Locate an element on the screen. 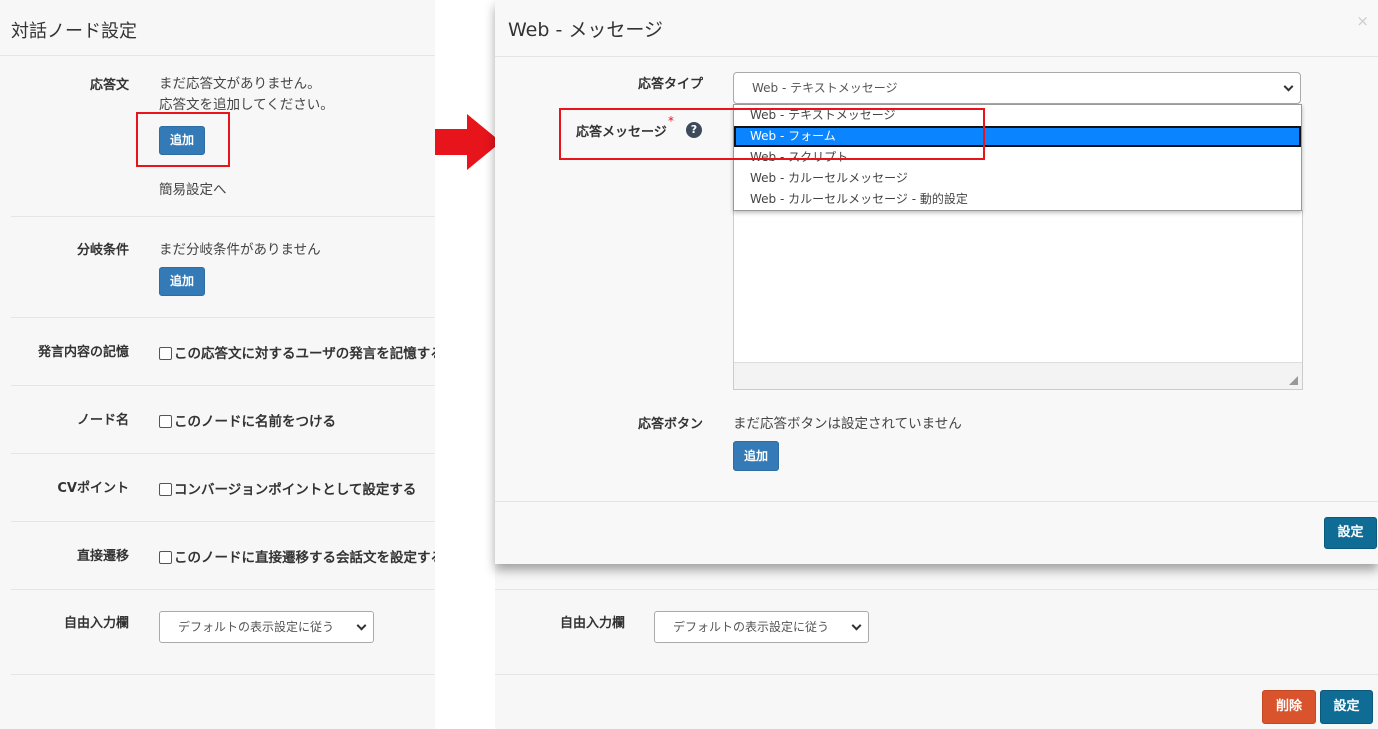  response-buttons-label: 応答ボタン is located at coordinates (671, 424).